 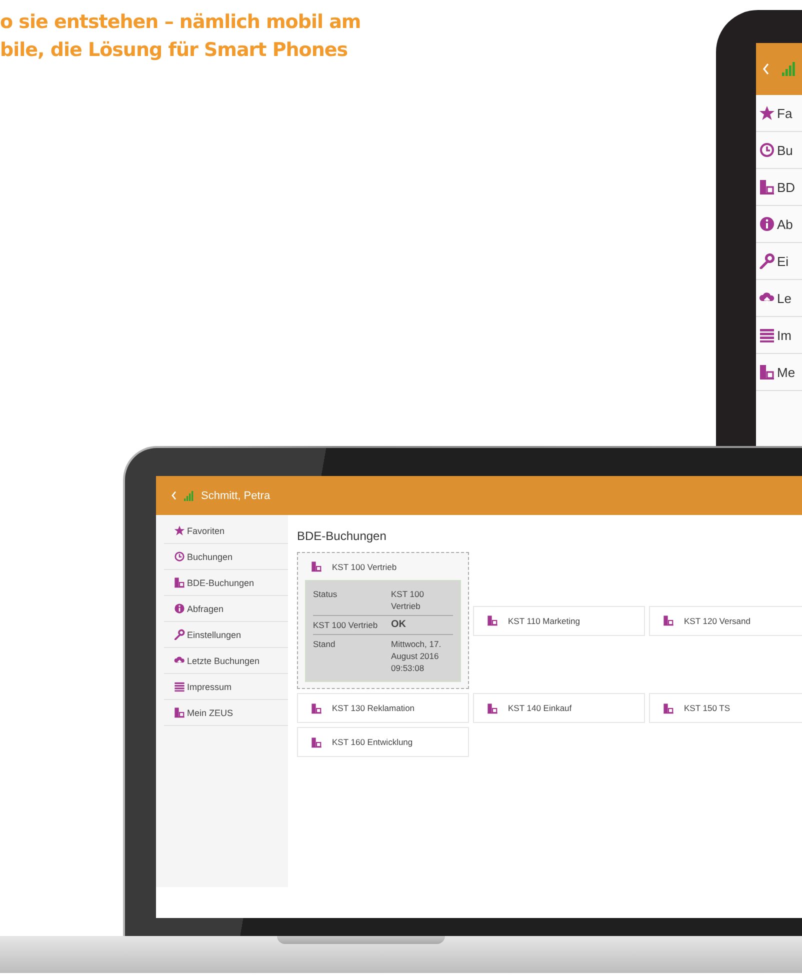 What do you see at coordinates (342, 536) in the screenshot?
I see `page-title: BDE-Buchungen` at bounding box center [342, 536].